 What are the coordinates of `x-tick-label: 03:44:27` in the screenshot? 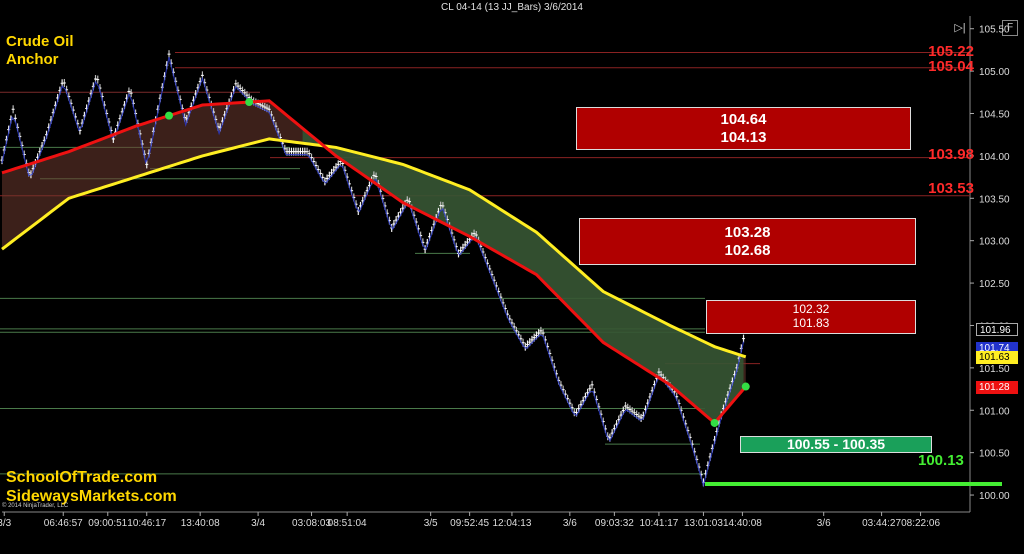 It's located at (881, 523).